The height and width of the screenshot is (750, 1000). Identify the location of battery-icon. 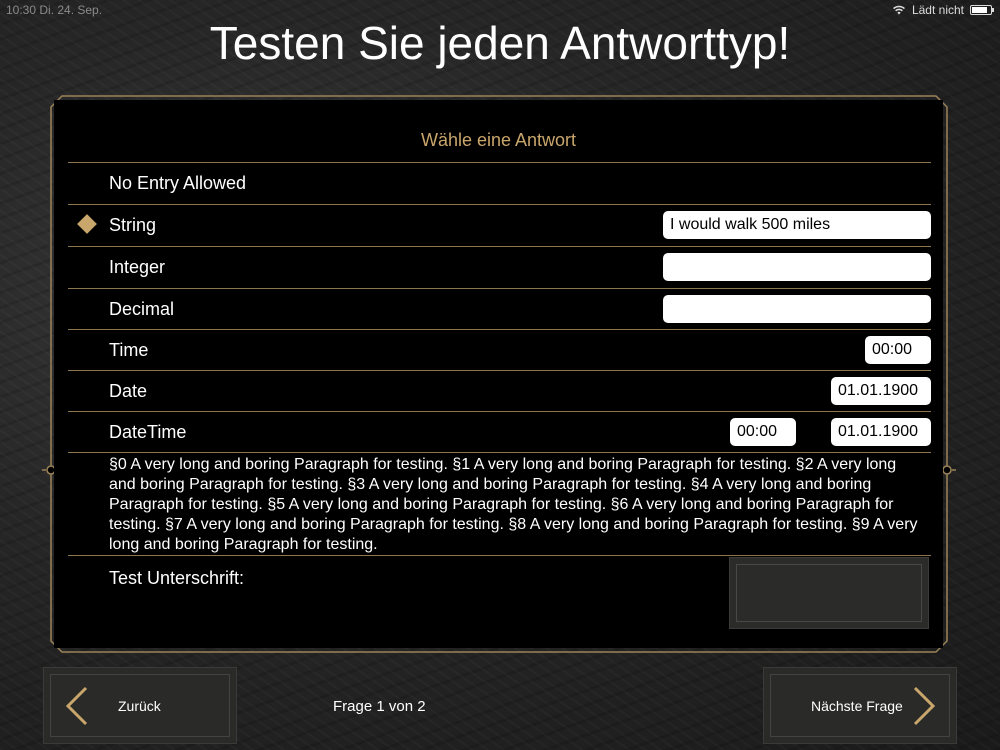
(982, 10).